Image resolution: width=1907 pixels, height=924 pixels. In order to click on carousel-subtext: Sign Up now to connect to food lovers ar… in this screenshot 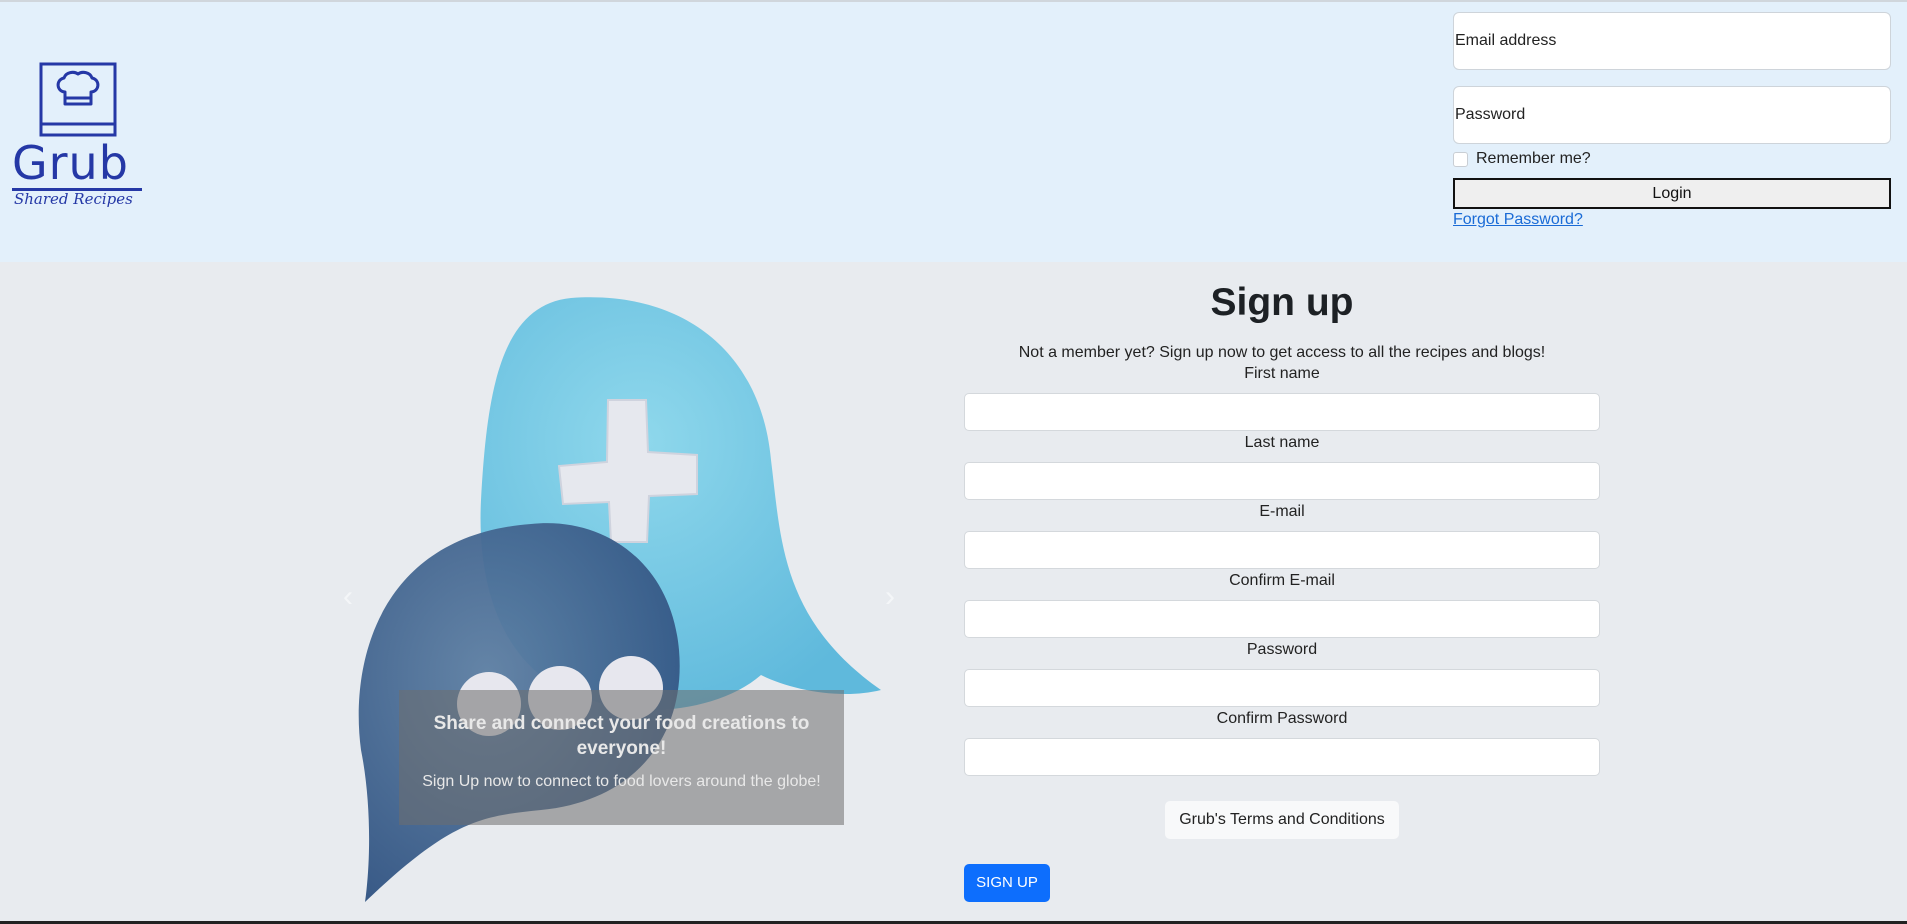, I will do `click(621, 781)`.